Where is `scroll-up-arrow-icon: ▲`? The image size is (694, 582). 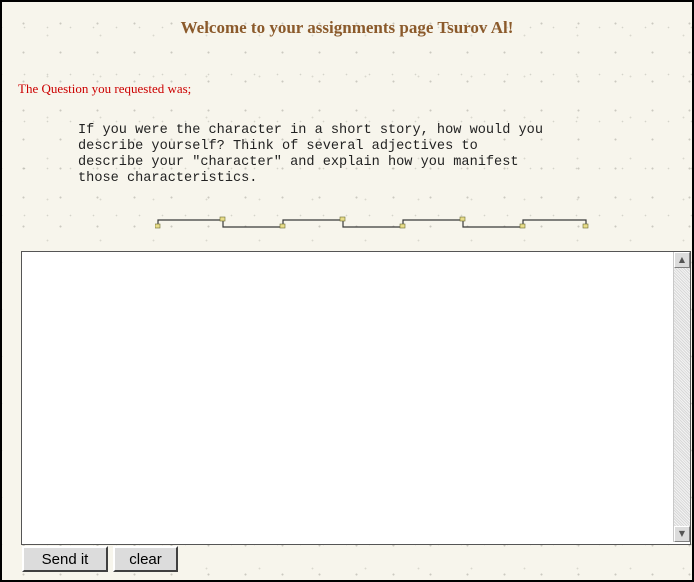
scroll-up-arrow-icon: ▲ is located at coordinates (682, 260).